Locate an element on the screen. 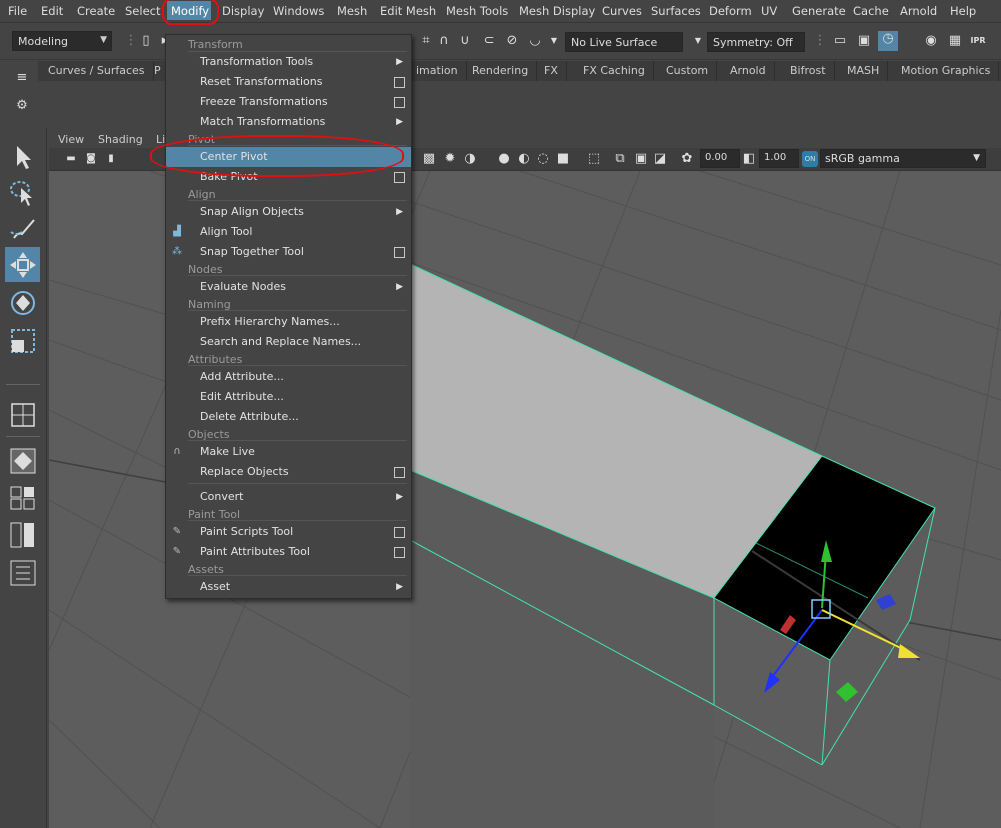 Image resolution: width=1001 pixels, height=828 pixels. menu-item-evaluate-nodes: Evaluate Nodes ▶ is located at coordinates (288, 287).